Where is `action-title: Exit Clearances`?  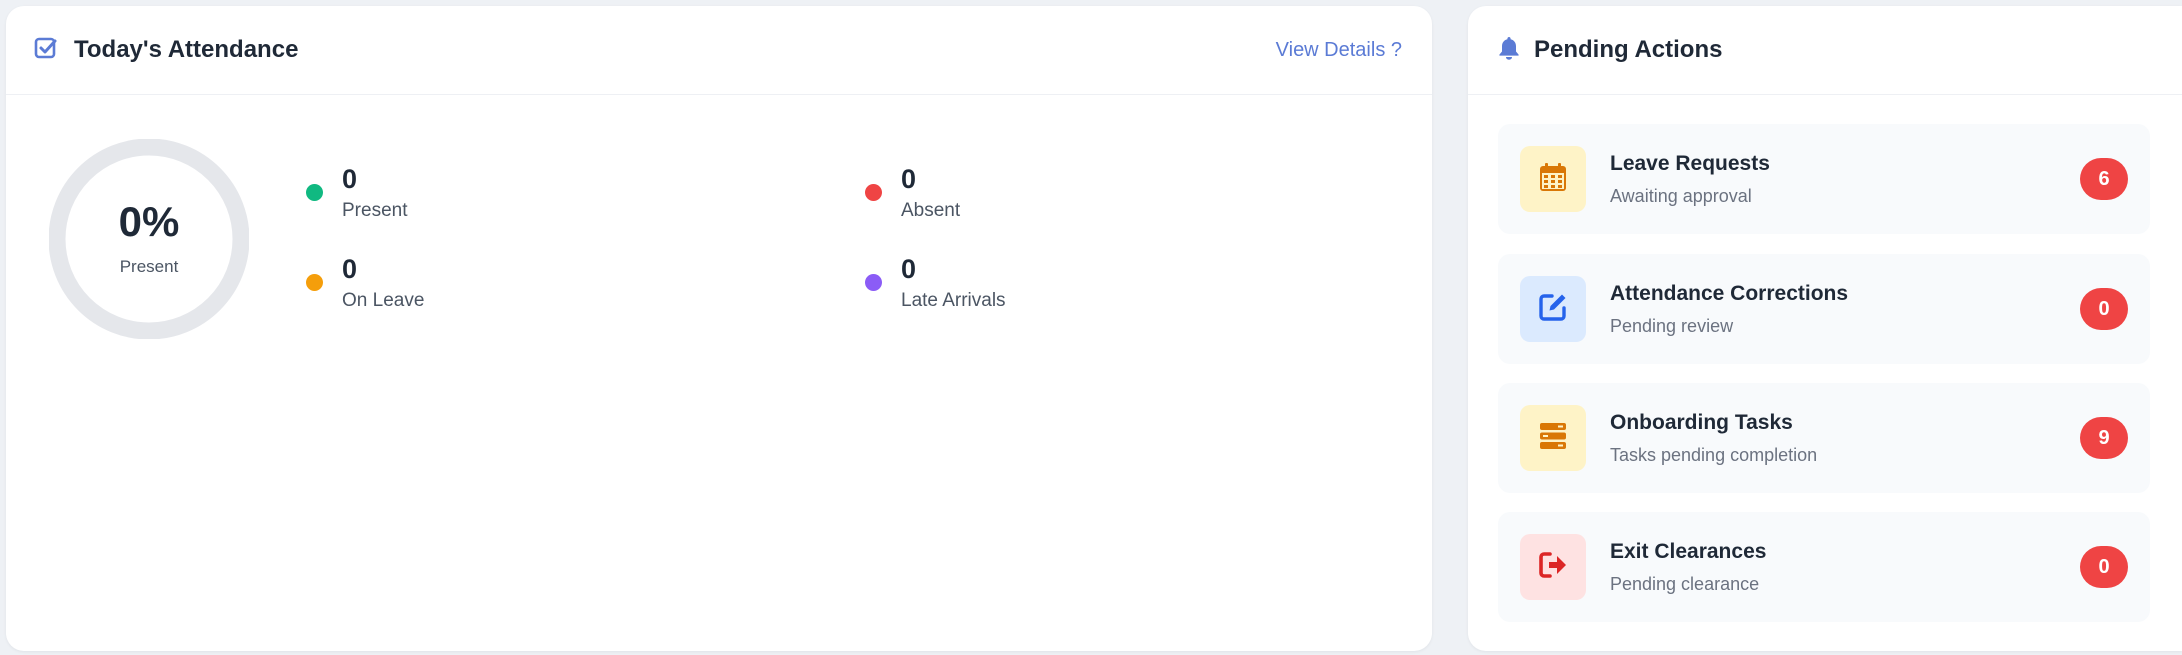 action-title: Exit Clearances is located at coordinates (1688, 551).